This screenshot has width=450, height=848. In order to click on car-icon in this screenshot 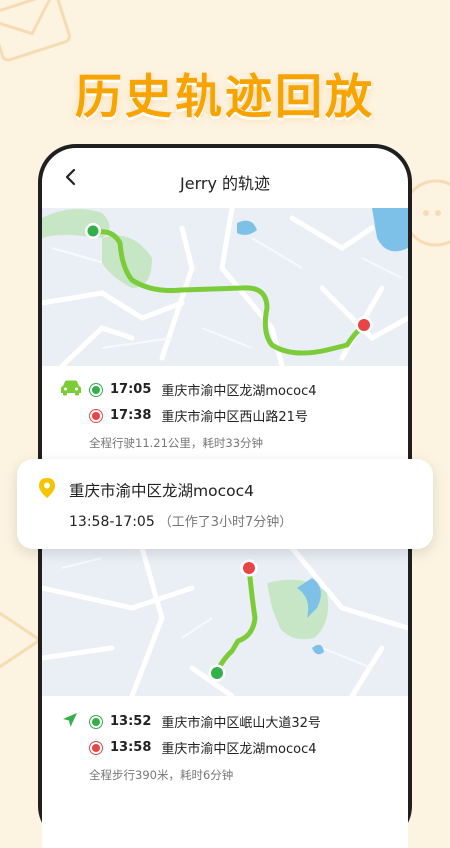, I will do `click(71, 388)`.